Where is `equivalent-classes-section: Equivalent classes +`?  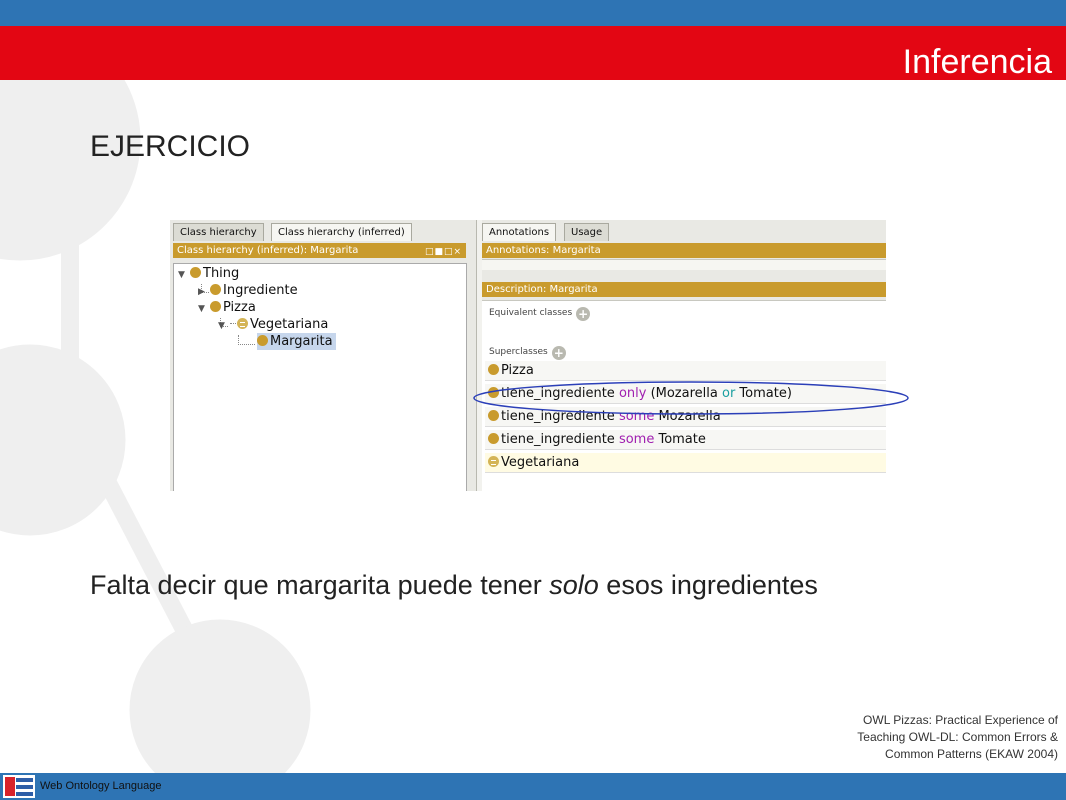 equivalent-classes-section: Equivalent classes + is located at coordinates (540, 314).